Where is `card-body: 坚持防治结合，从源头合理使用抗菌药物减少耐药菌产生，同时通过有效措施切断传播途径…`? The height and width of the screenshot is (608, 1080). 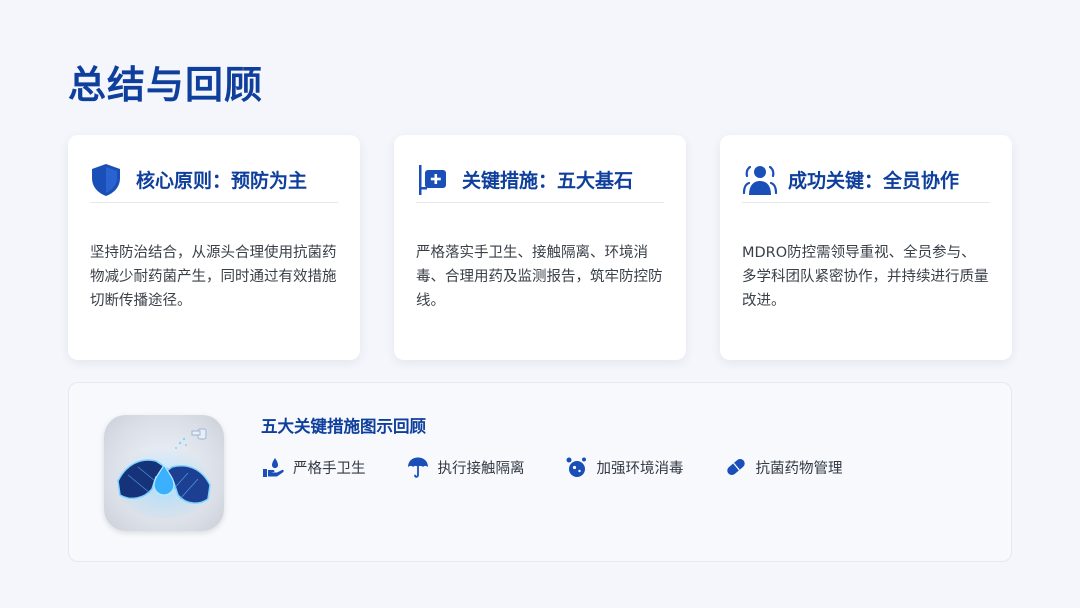
card-body: 坚持防治结合，从源头合理使用抗菌药物减少耐药菌产生，同时通过有效措施切断传播途径… is located at coordinates (213, 277).